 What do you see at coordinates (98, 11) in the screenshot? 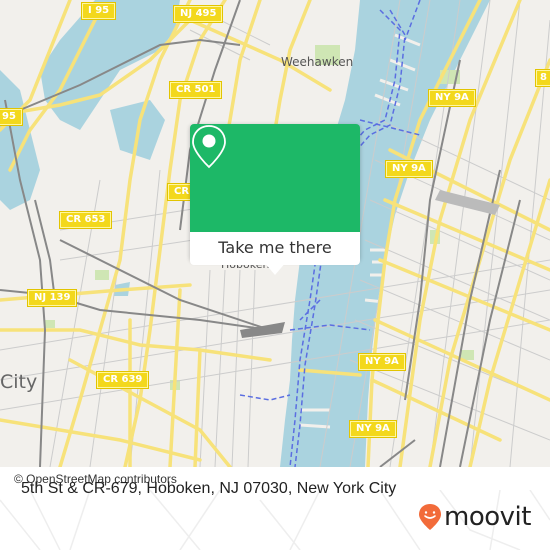
I see `road-shield-i95: I 95` at bounding box center [98, 11].